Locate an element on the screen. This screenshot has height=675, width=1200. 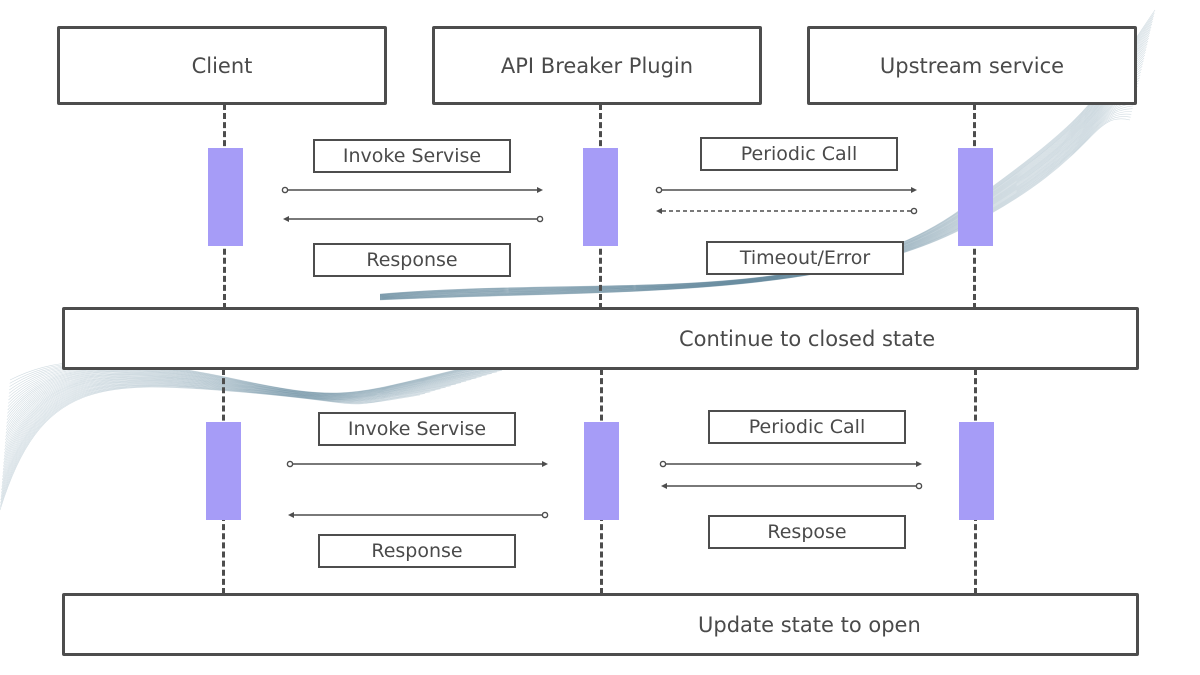
arrow-respose is located at coordinates (792, 486).